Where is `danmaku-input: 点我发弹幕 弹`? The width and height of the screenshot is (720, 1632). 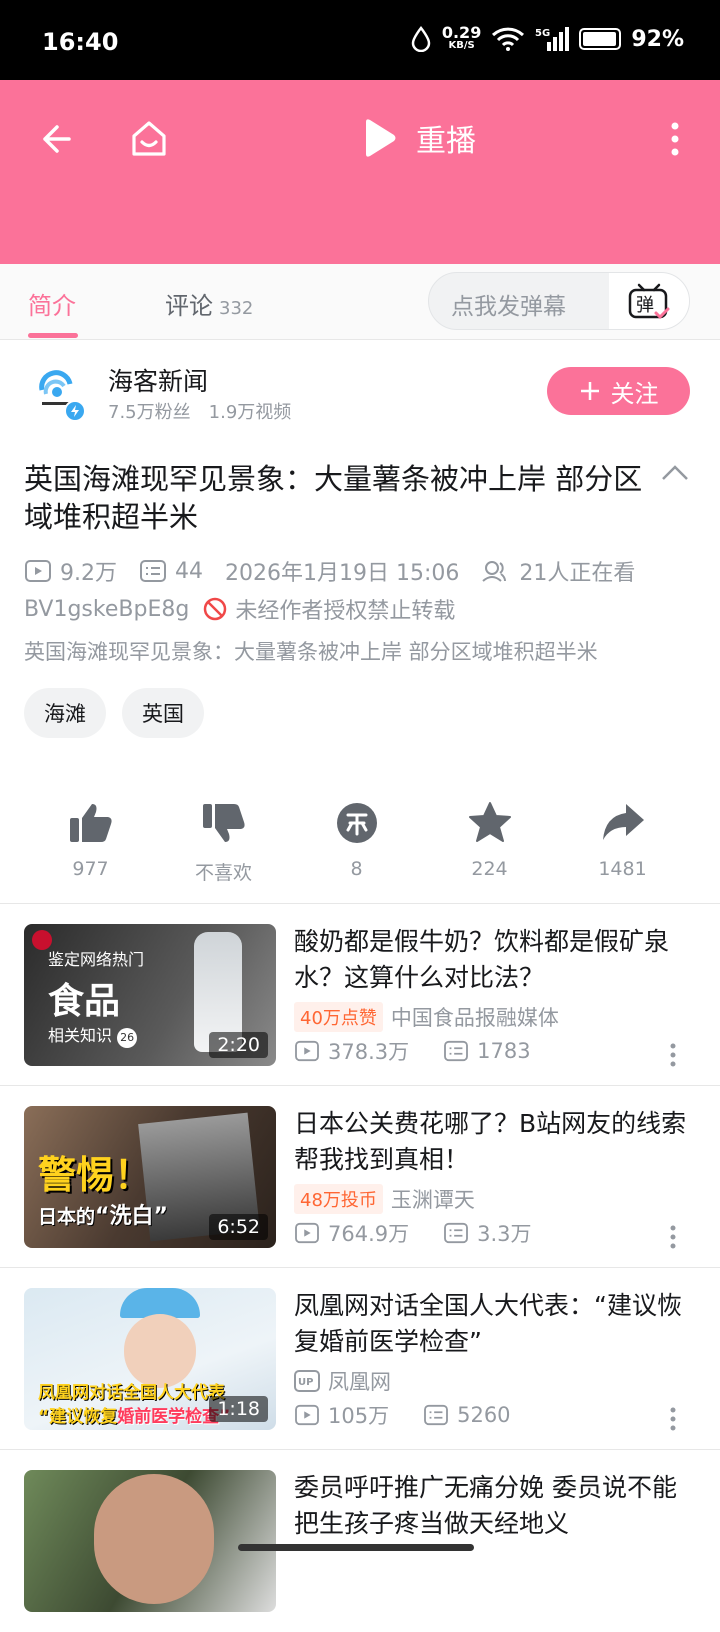
danmaku-input: 点我发弹幕 弹 is located at coordinates (559, 301).